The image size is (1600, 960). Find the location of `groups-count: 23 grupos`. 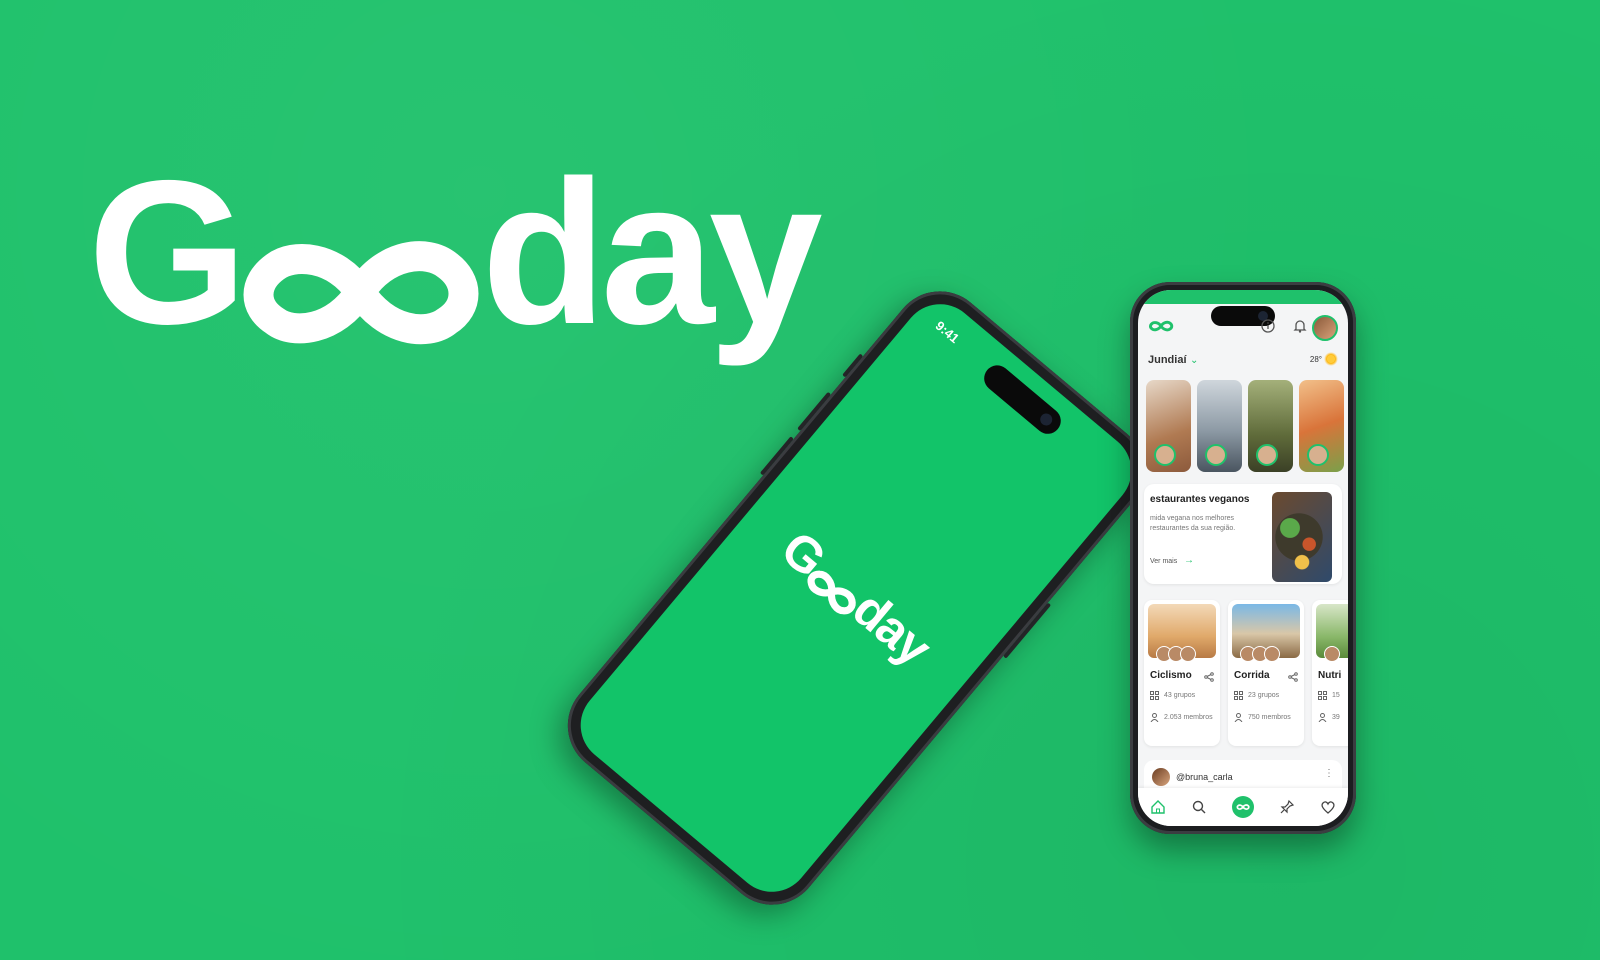

groups-count: 23 grupos is located at coordinates (1264, 695).